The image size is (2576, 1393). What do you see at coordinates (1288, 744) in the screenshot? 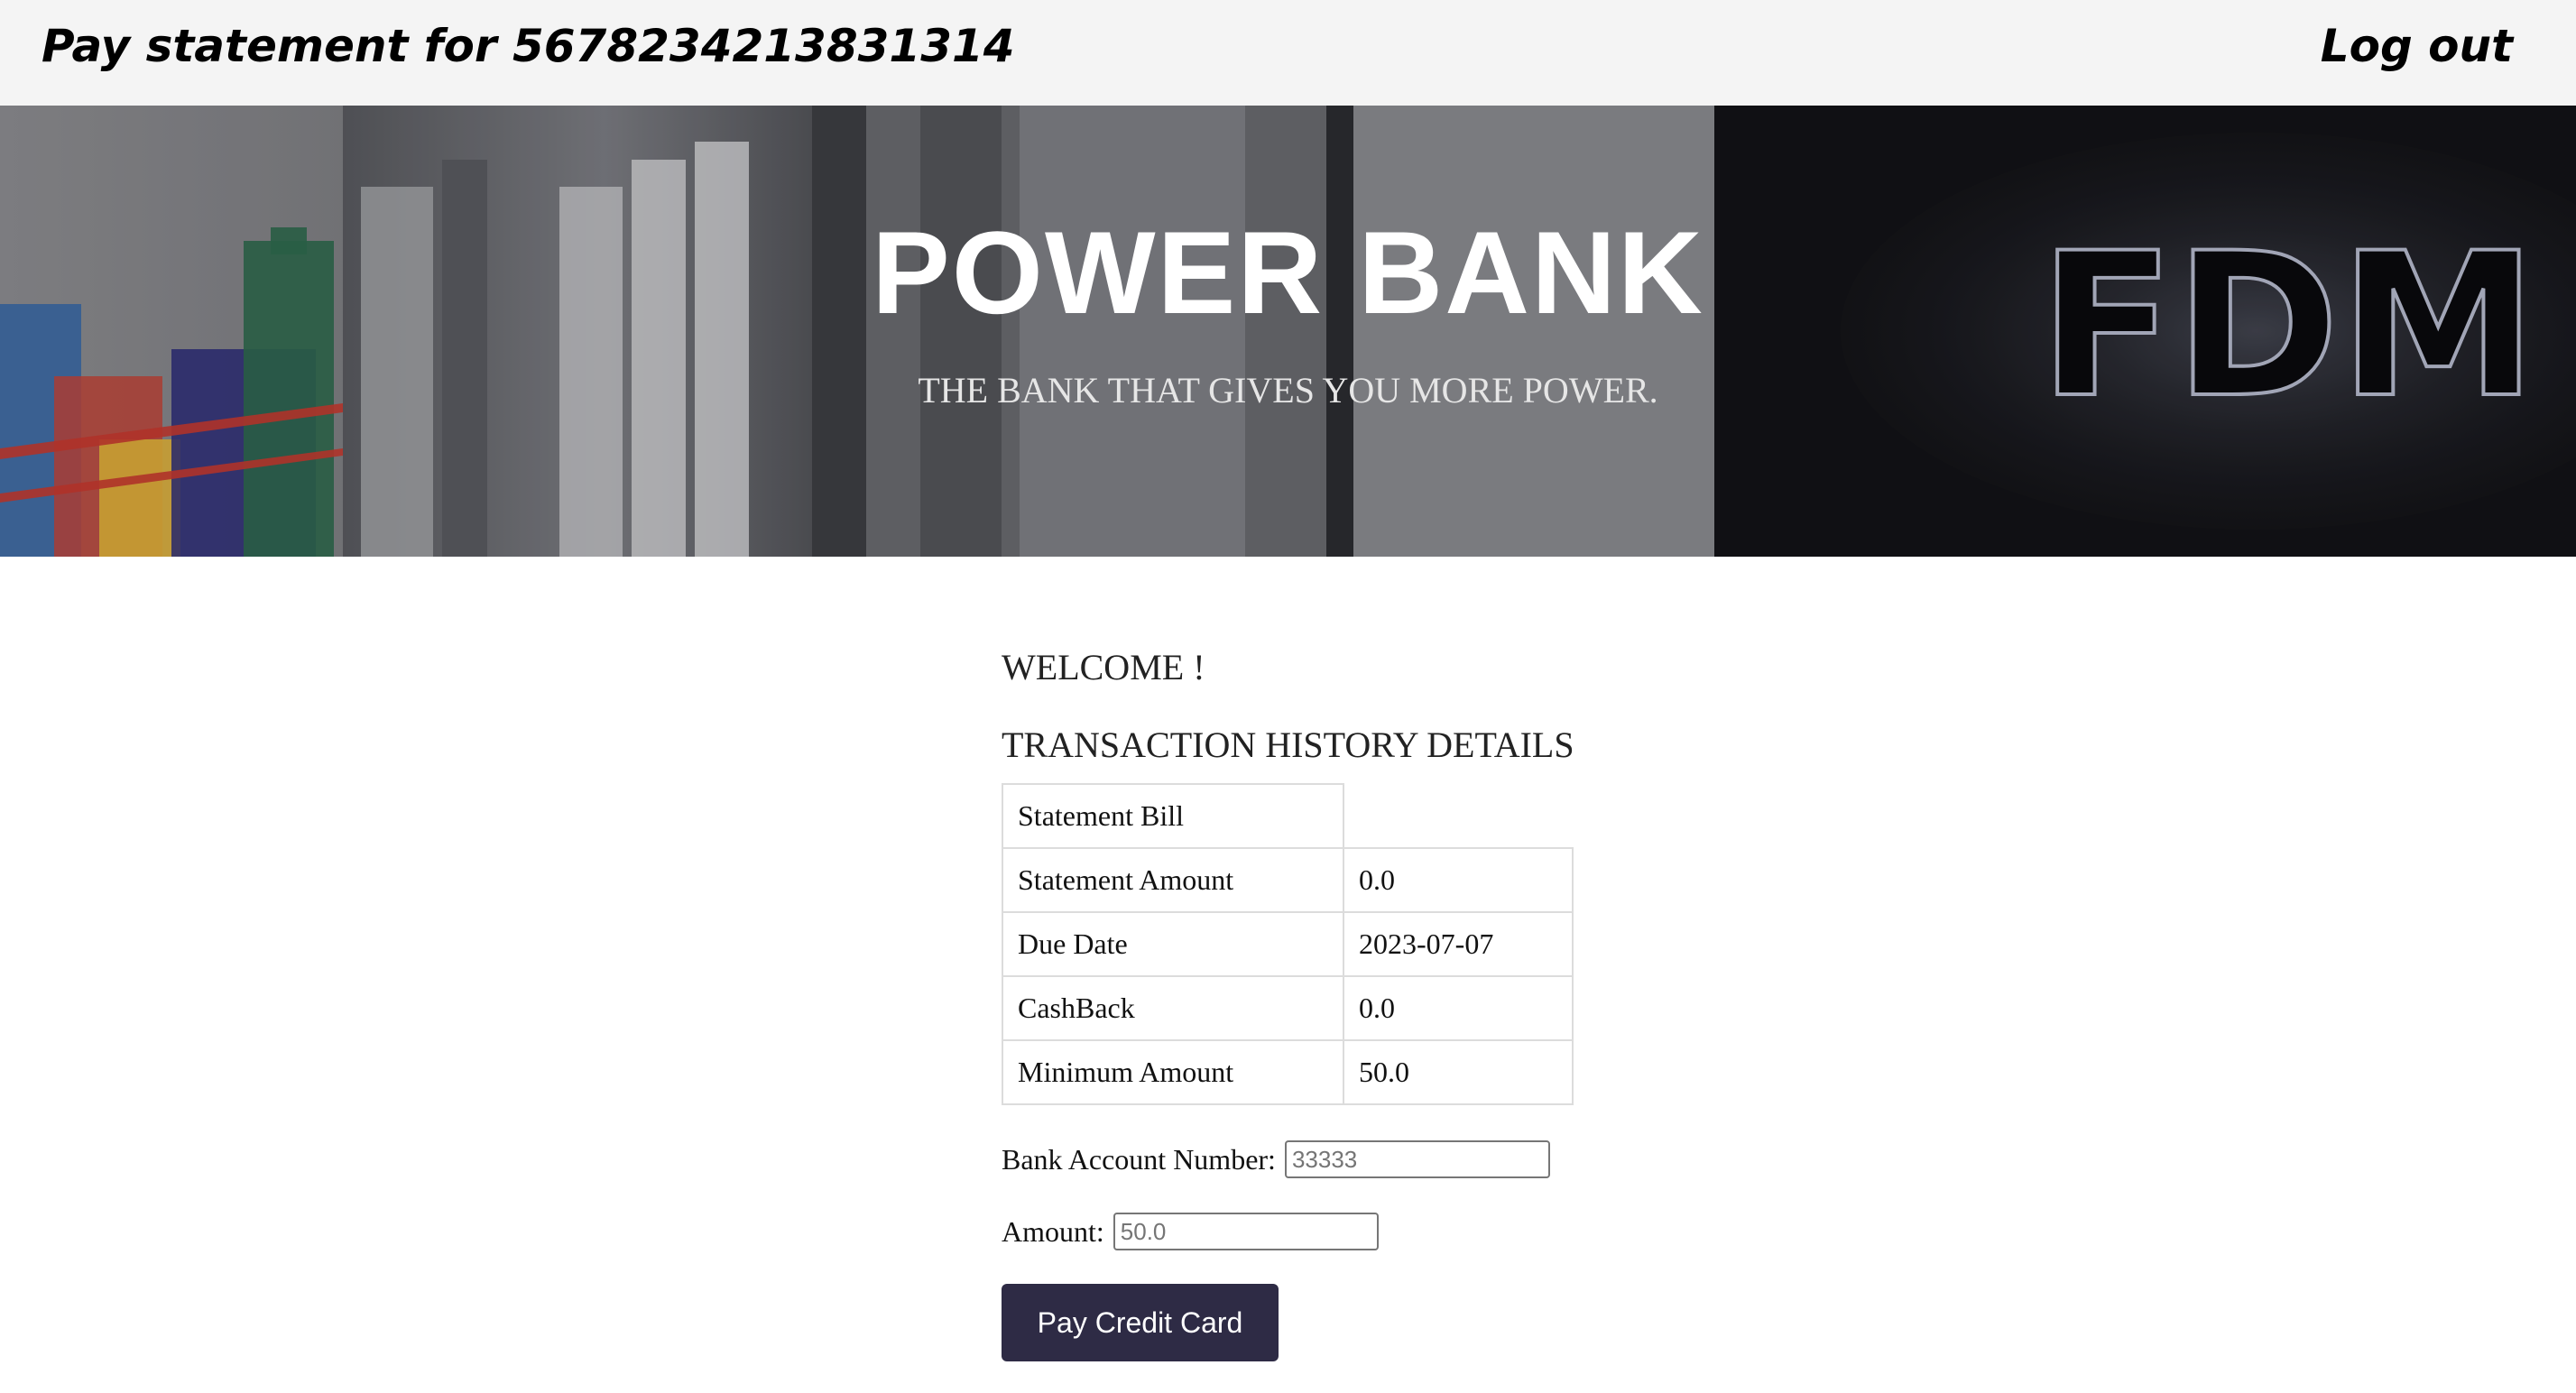
I see `transaction-history-heading: TRANSACTION HISTORY DETAILS` at bounding box center [1288, 744].